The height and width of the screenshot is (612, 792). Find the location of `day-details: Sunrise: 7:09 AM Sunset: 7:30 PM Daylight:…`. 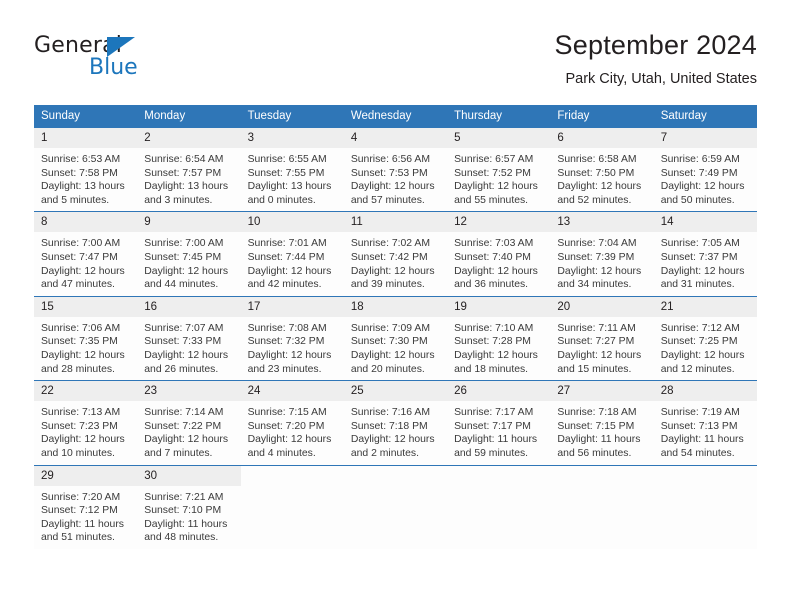

day-details: Sunrise: 7:09 AM Sunset: 7:30 PM Daylight:… is located at coordinates (395, 348).